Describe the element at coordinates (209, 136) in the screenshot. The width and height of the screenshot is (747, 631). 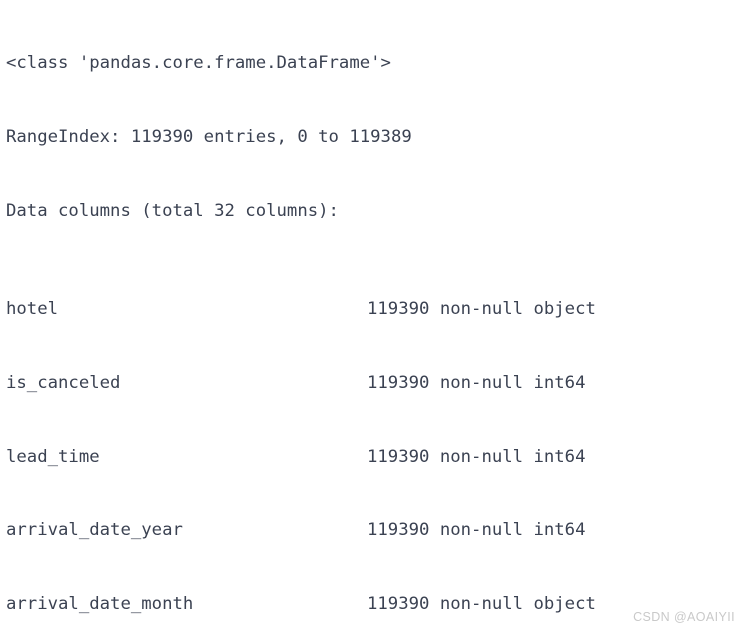
I see `rangeindex-line: RangeIndex: 119390 entries, 0 to 119389` at that location.